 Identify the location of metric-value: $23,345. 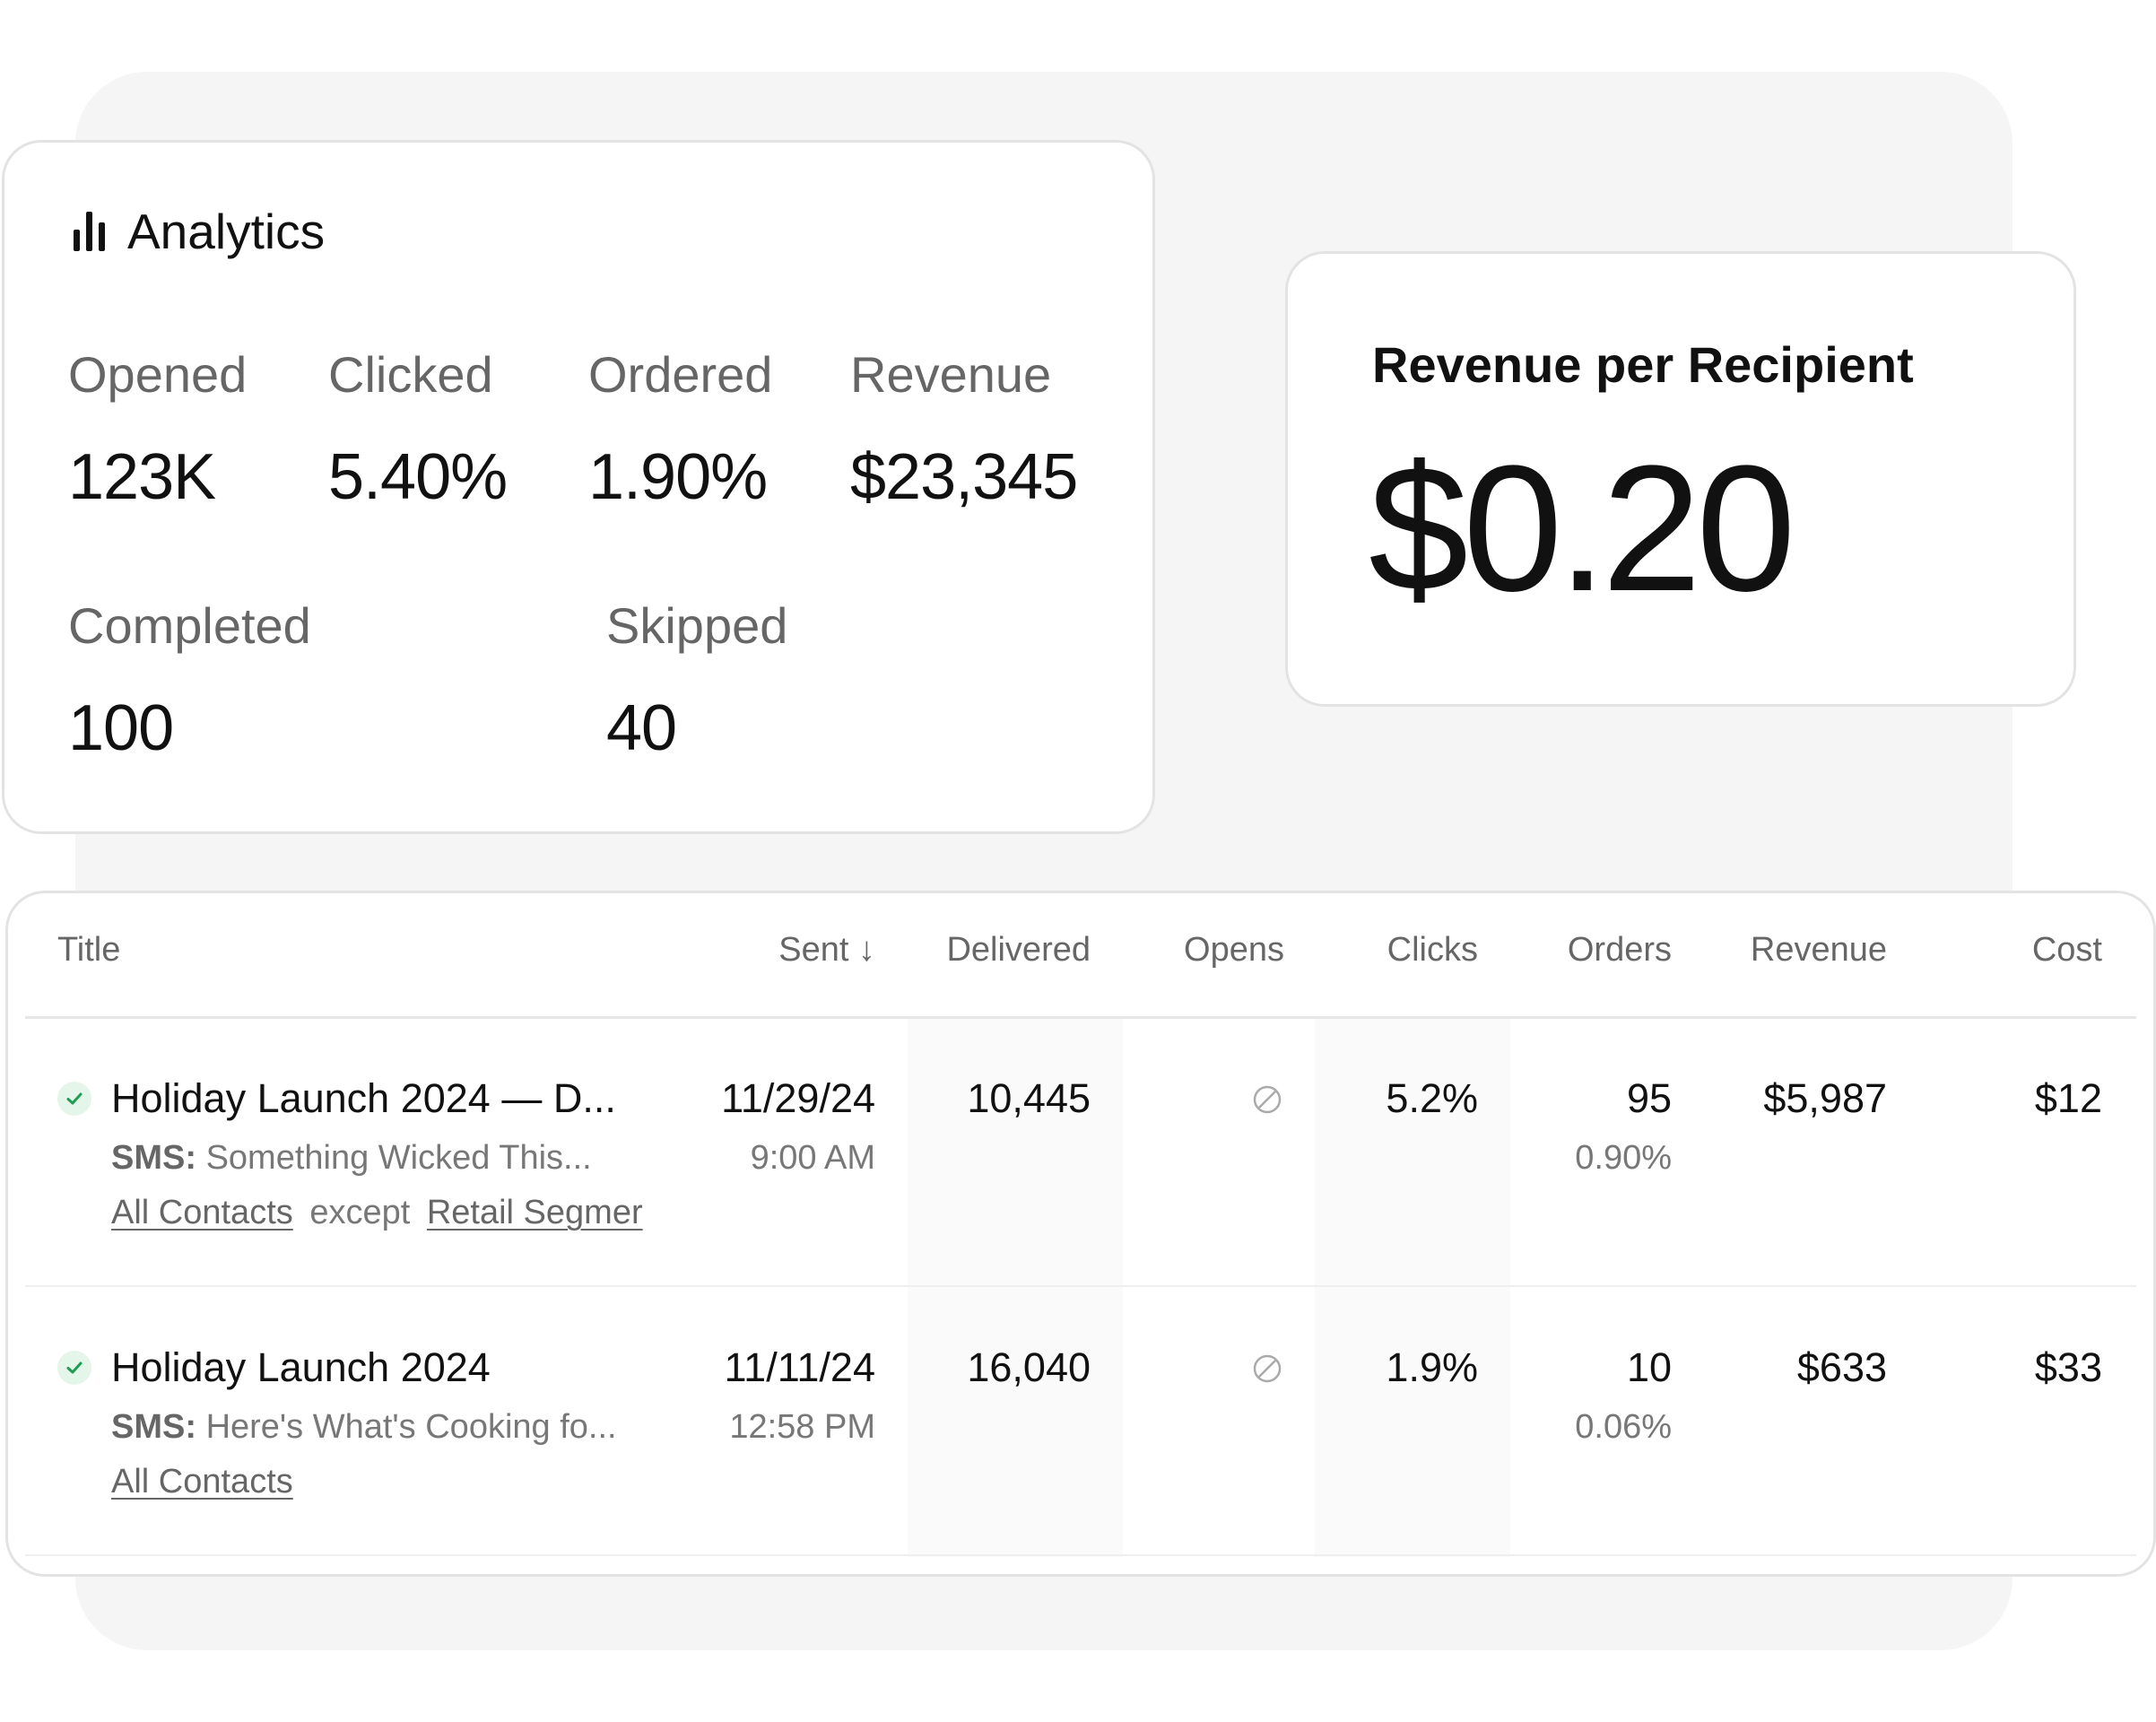
(964, 477).